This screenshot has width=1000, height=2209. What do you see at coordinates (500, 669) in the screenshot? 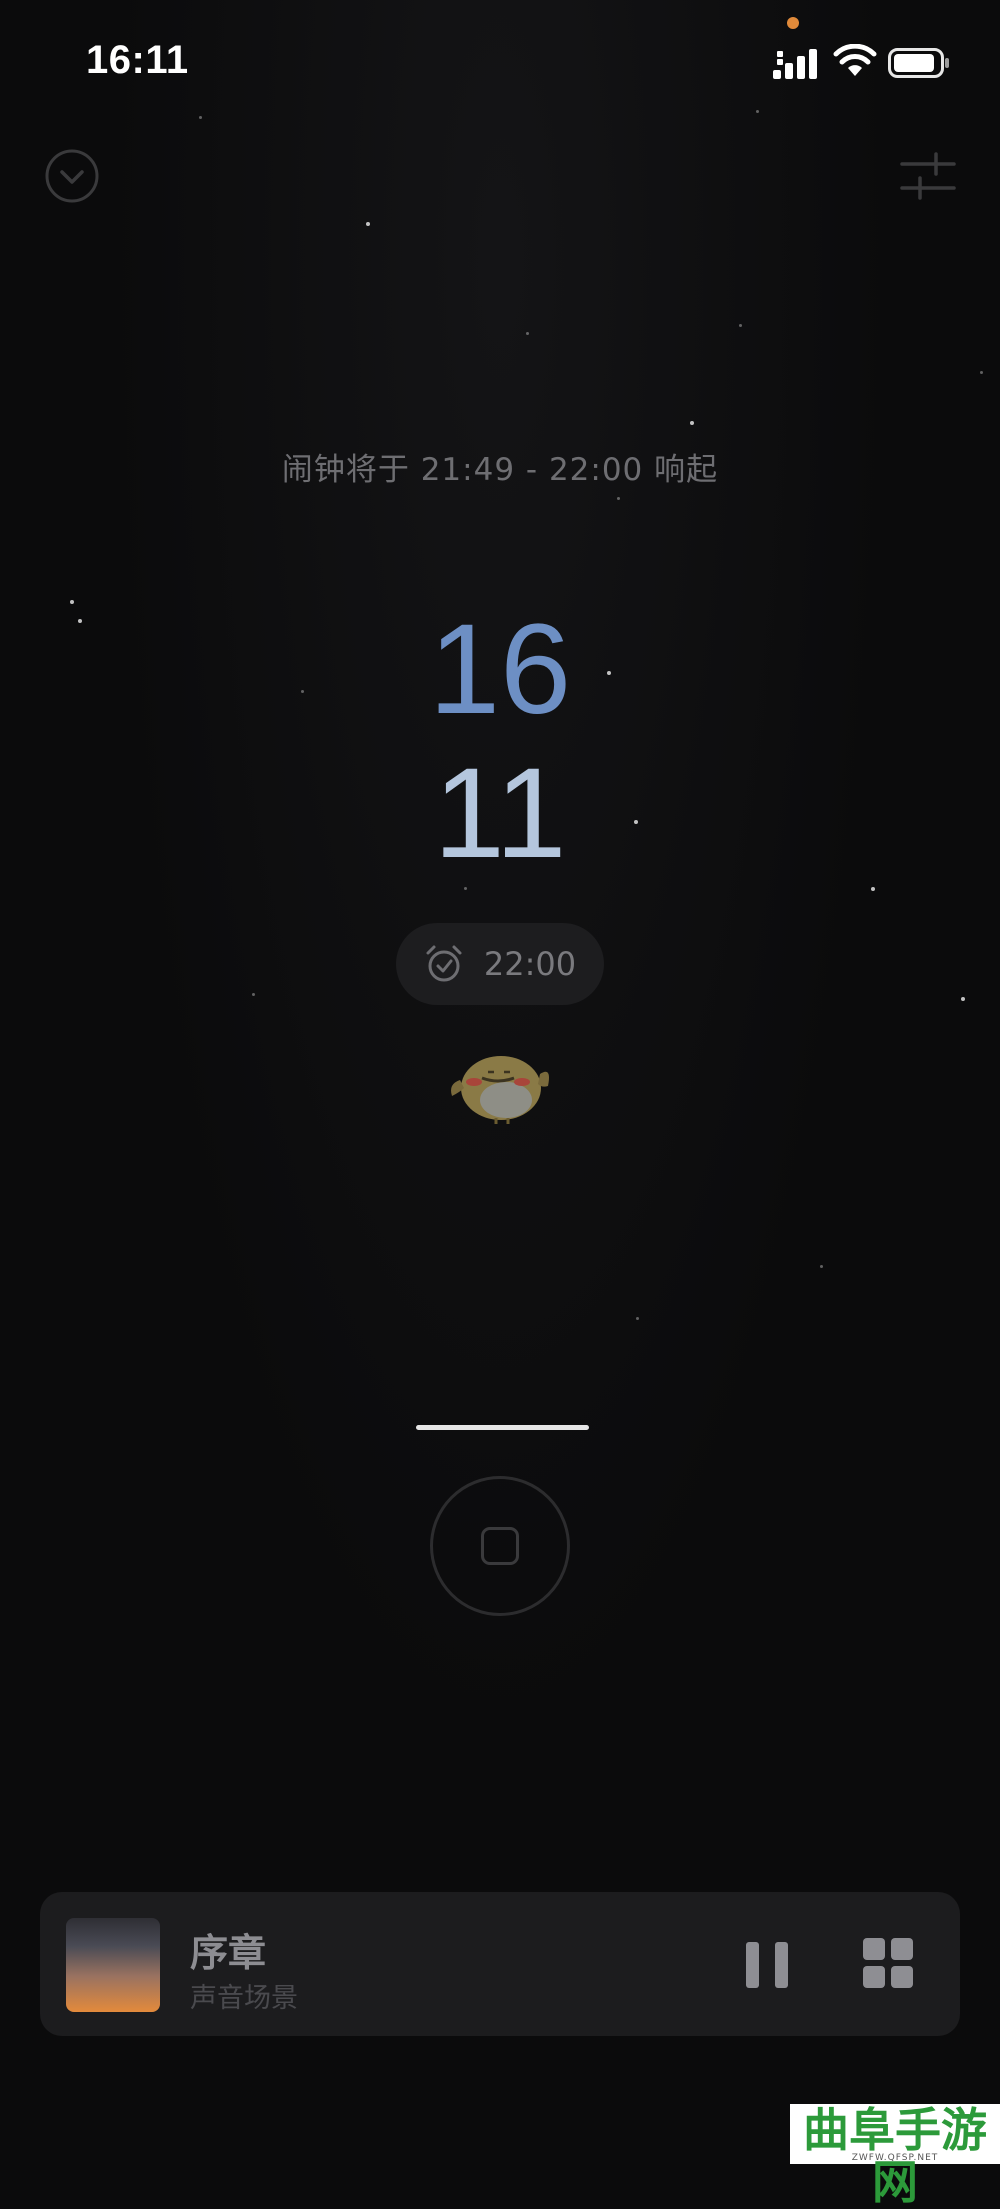
I see `clock-hours: 16` at bounding box center [500, 669].